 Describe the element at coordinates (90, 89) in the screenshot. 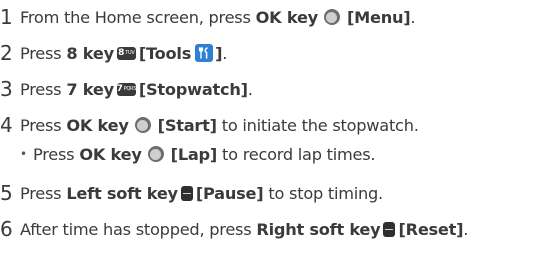

I see `key-name: 7 key` at that location.